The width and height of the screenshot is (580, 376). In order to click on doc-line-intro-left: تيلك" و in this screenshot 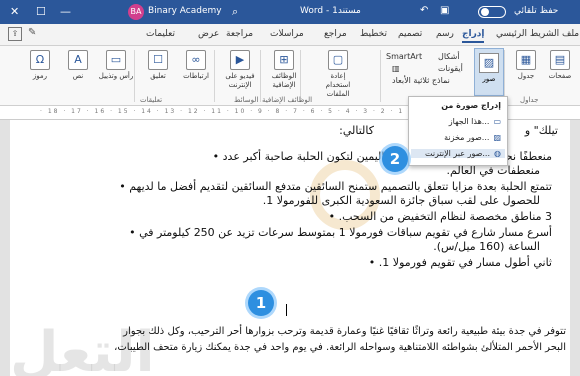, I will do `click(541, 130)`.